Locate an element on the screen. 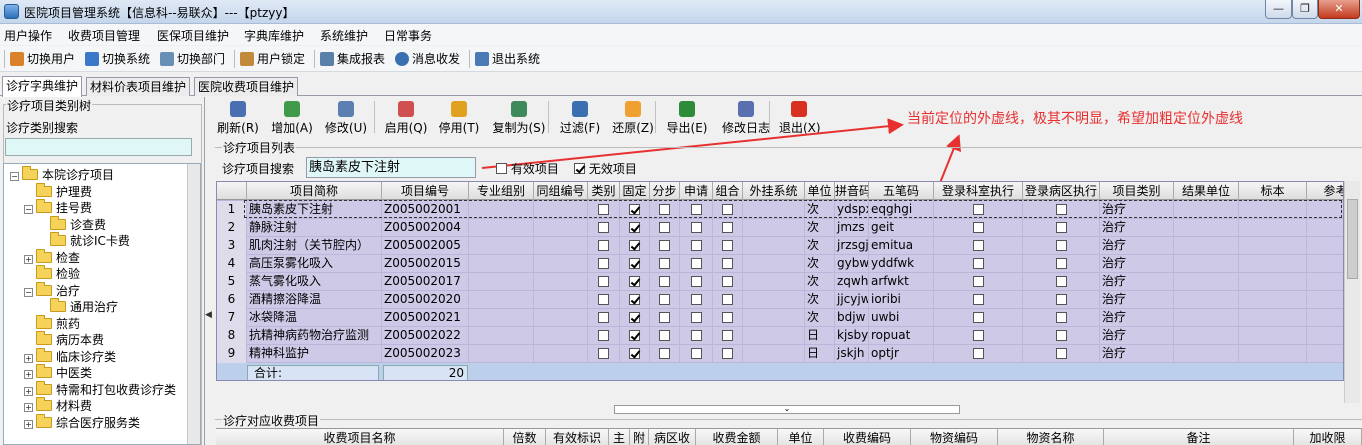 This screenshot has height=445, width=1362. column-header: 分步 is located at coordinates (665, 191).